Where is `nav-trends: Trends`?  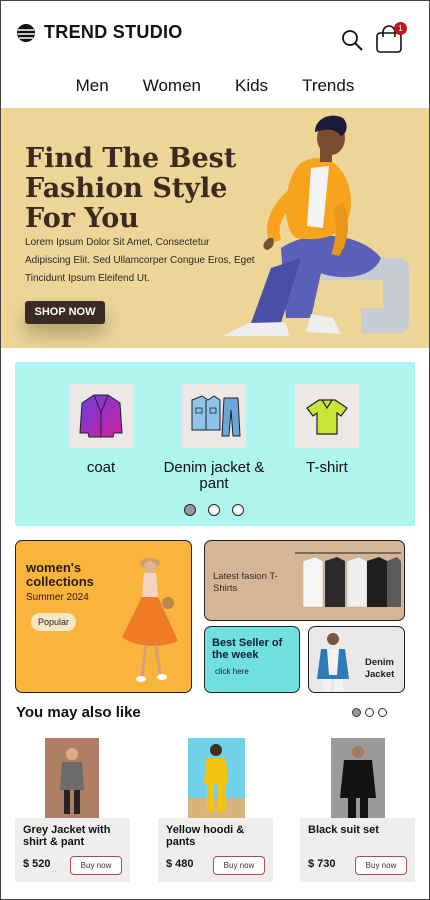 nav-trends: Trends is located at coordinates (328, 86).